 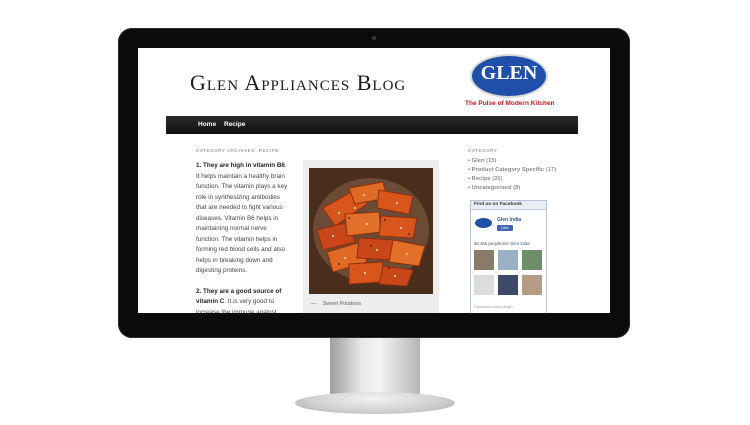 I want to click on category-name: Glen, so click(x=478, y=161).